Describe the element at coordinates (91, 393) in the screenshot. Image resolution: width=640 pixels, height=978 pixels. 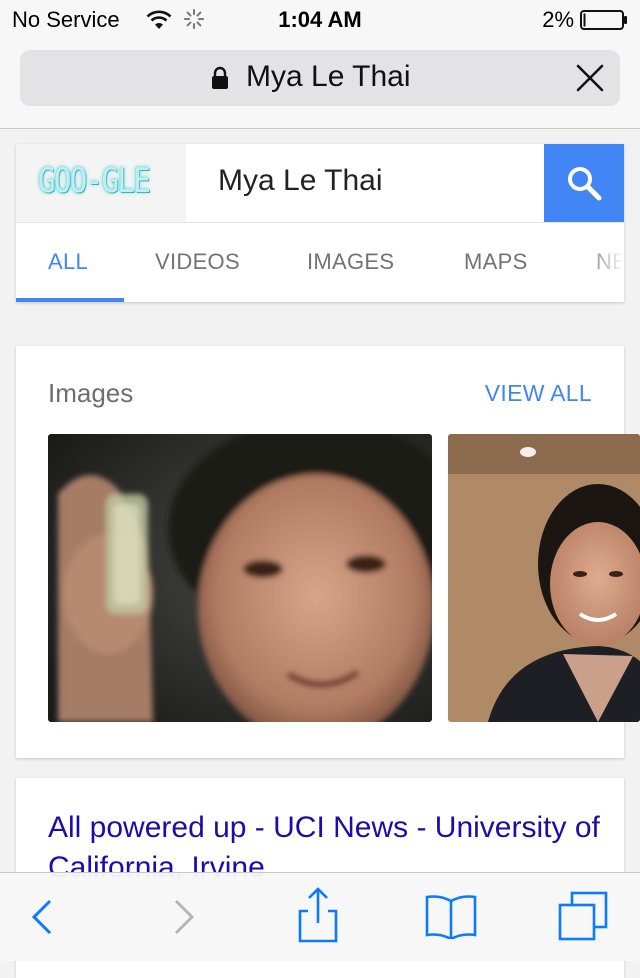
I see `images-heading: Images` at that location.